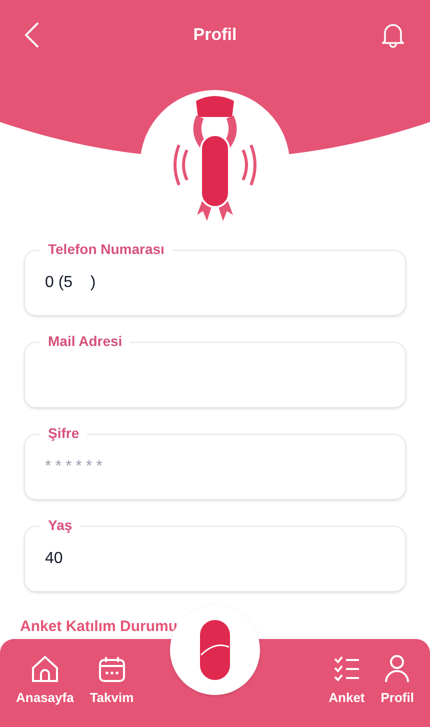  Describe the element at coordinates (45, 669) in the screenshot. I see `home-icon` at that location.